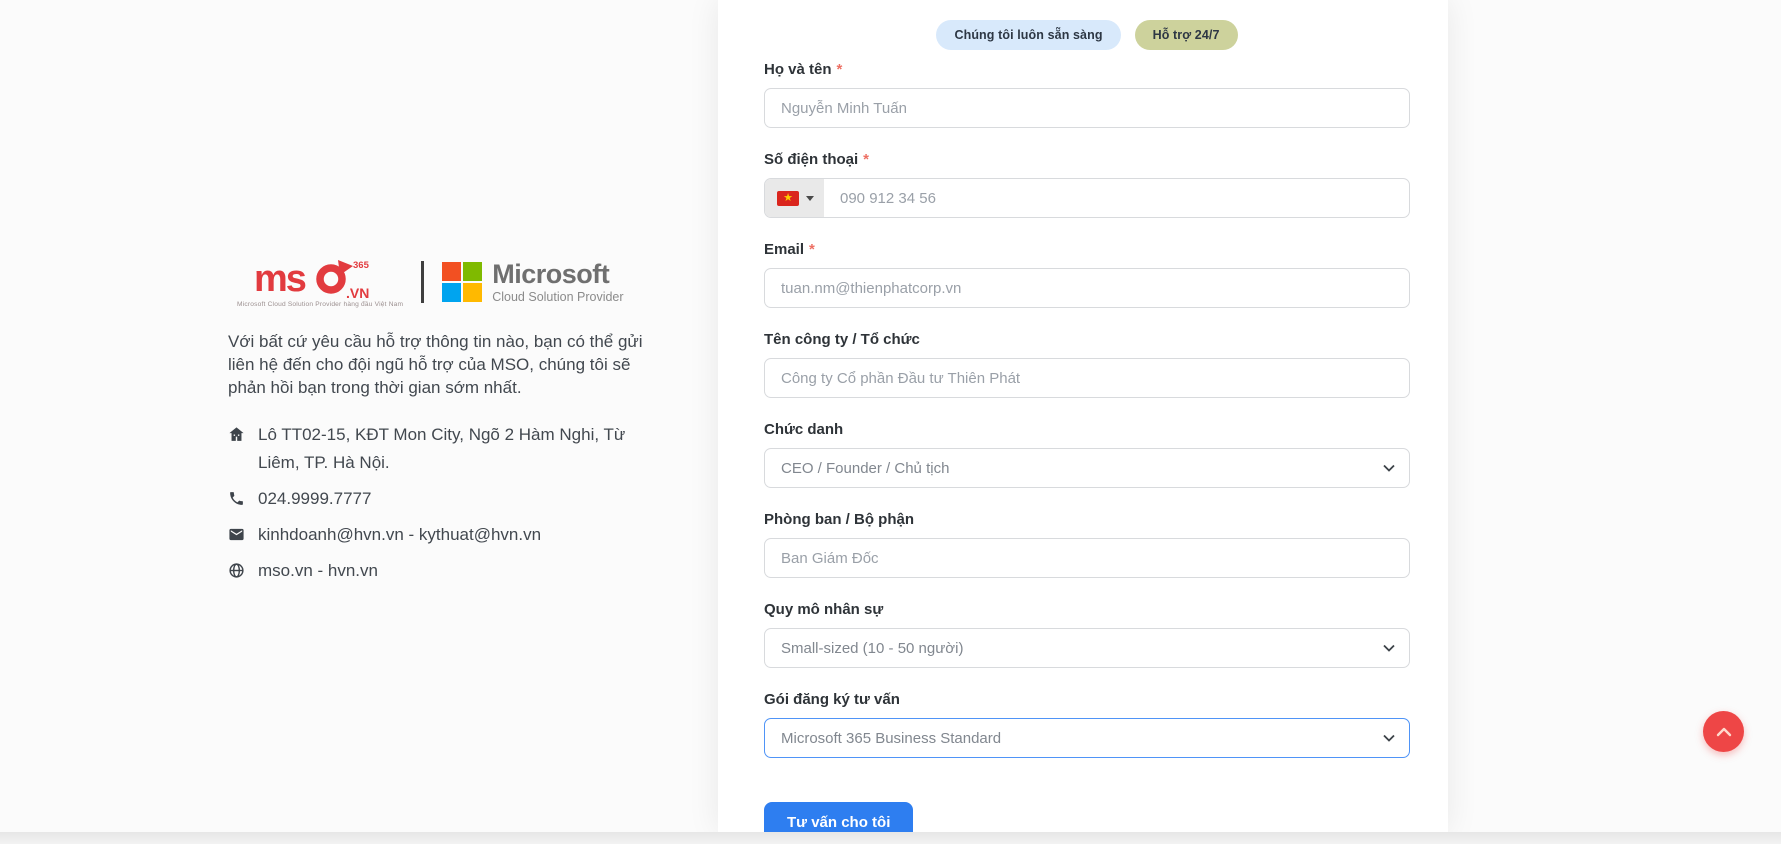 Image resolution: width=1781 pixels, height=844 pixels. What do you see at coordinates (236, 570) in the screenshot?
I see `globe-icon` at bounding box center [236, 570].